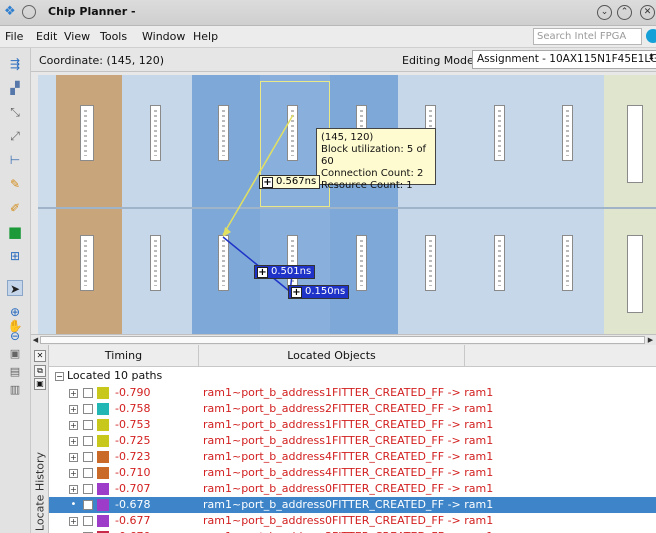  I want to click on editing-mode-select: Assignment - 10AX115N1F45E1LG ⬍, so click(564, 59).